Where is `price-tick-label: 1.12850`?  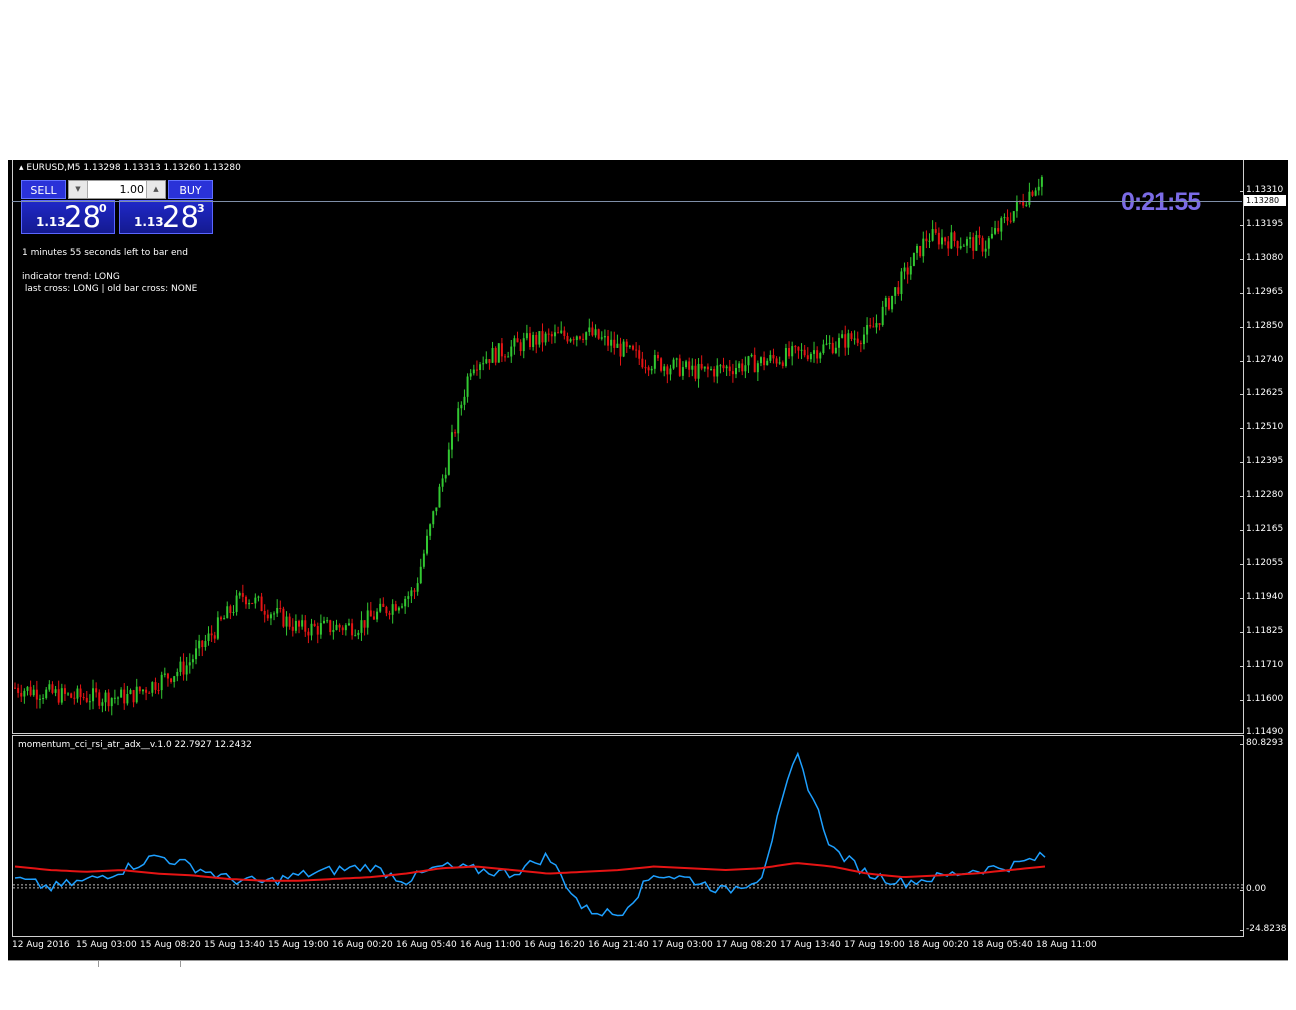
price-tick-label: 1.12850 is located at coordinates (1261, 325).